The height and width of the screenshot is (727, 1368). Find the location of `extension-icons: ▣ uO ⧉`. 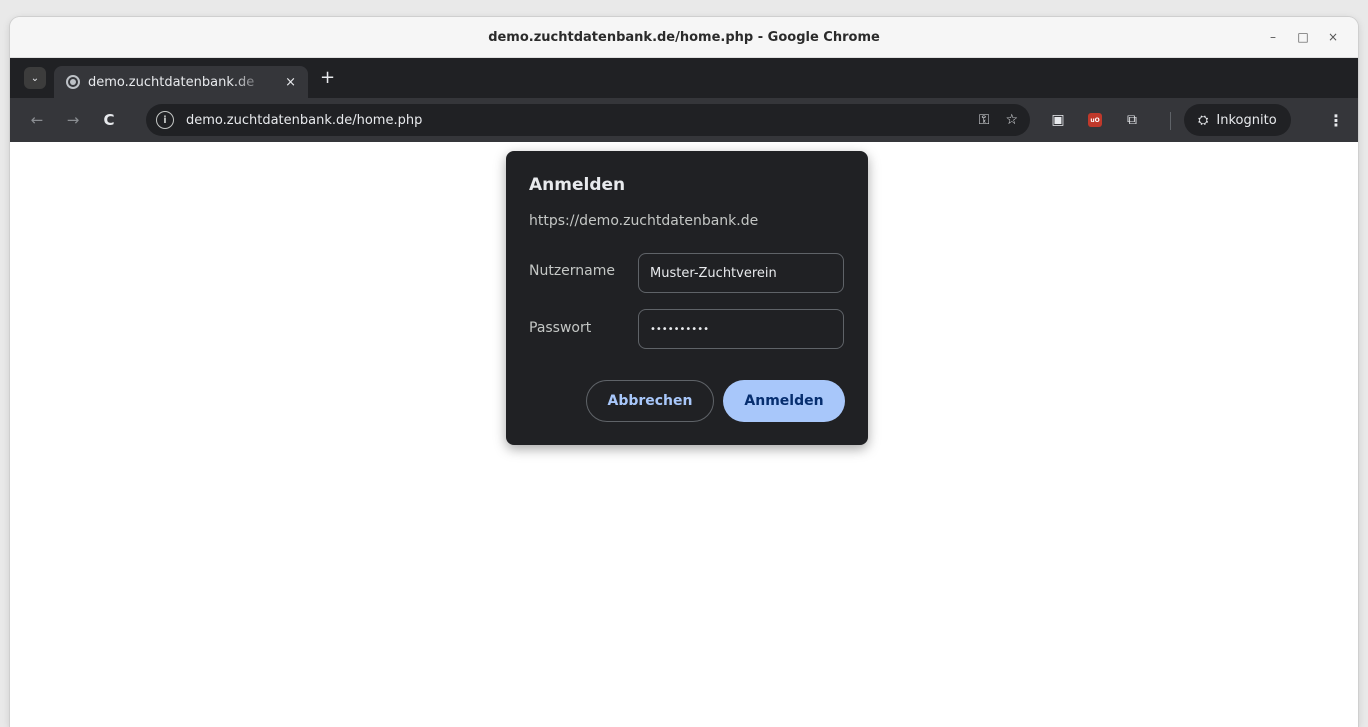

extension-icons: ▣ uO ⧉ is located at coordinates (1095, 120).